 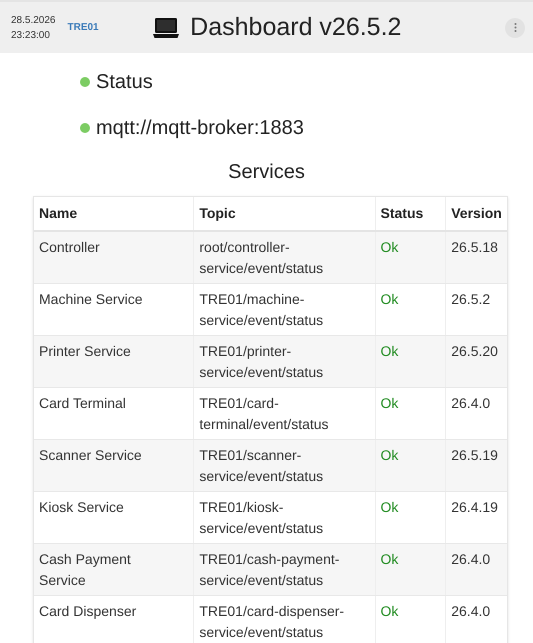 What do you see at coordinates (58, 213) in the screenshot?
I see `column-header: Name` at bounding box center [58, 213].